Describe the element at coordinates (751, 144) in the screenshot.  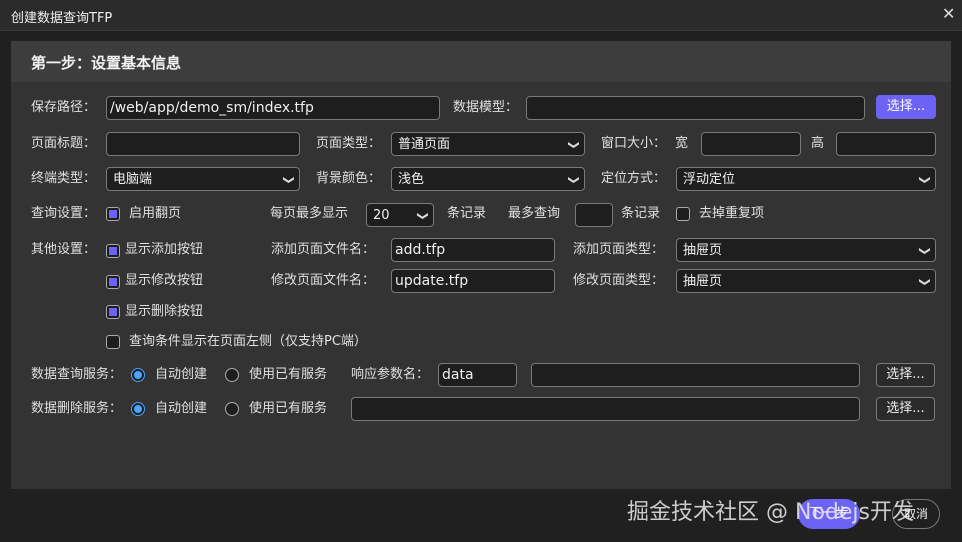
I see `width-input` at that location.